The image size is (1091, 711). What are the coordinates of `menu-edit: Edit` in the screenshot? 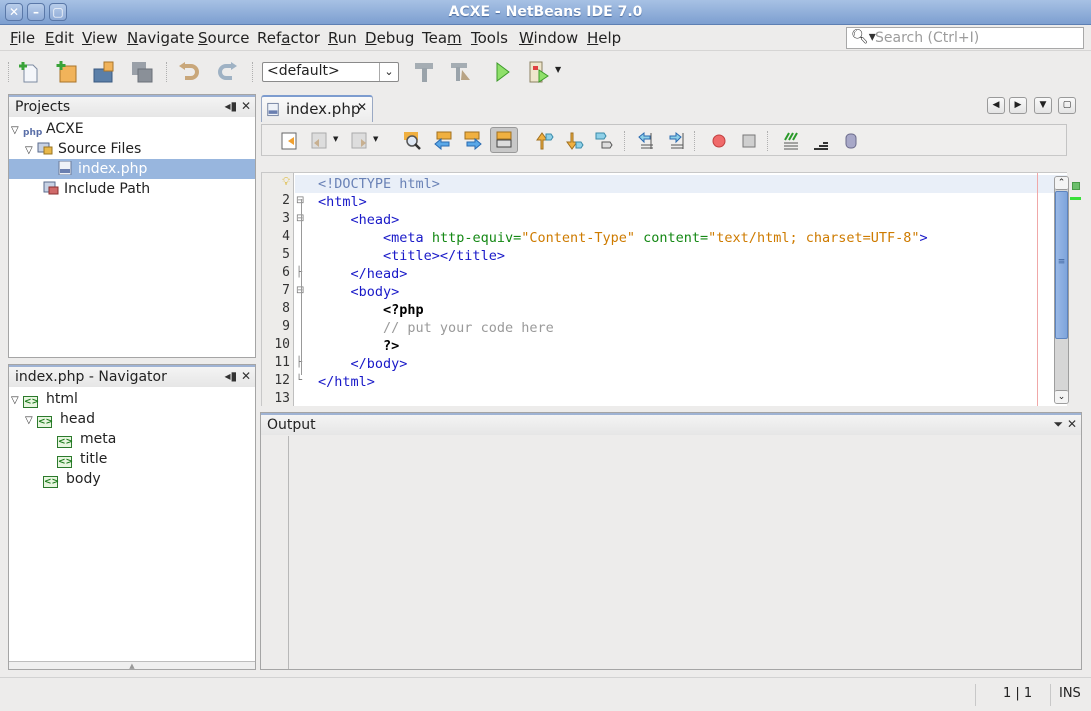 It's located at (59, 38).